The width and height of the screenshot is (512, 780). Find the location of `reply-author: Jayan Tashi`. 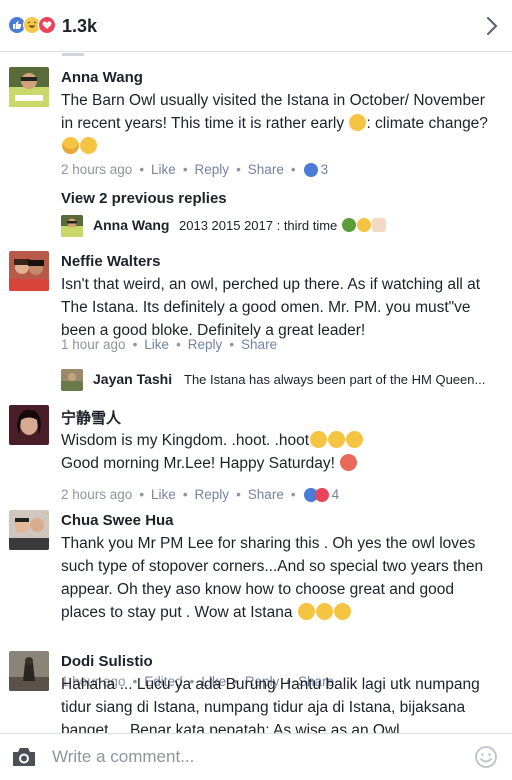

reply-author: Jayan Tashi is located at coordinates (132, 379).